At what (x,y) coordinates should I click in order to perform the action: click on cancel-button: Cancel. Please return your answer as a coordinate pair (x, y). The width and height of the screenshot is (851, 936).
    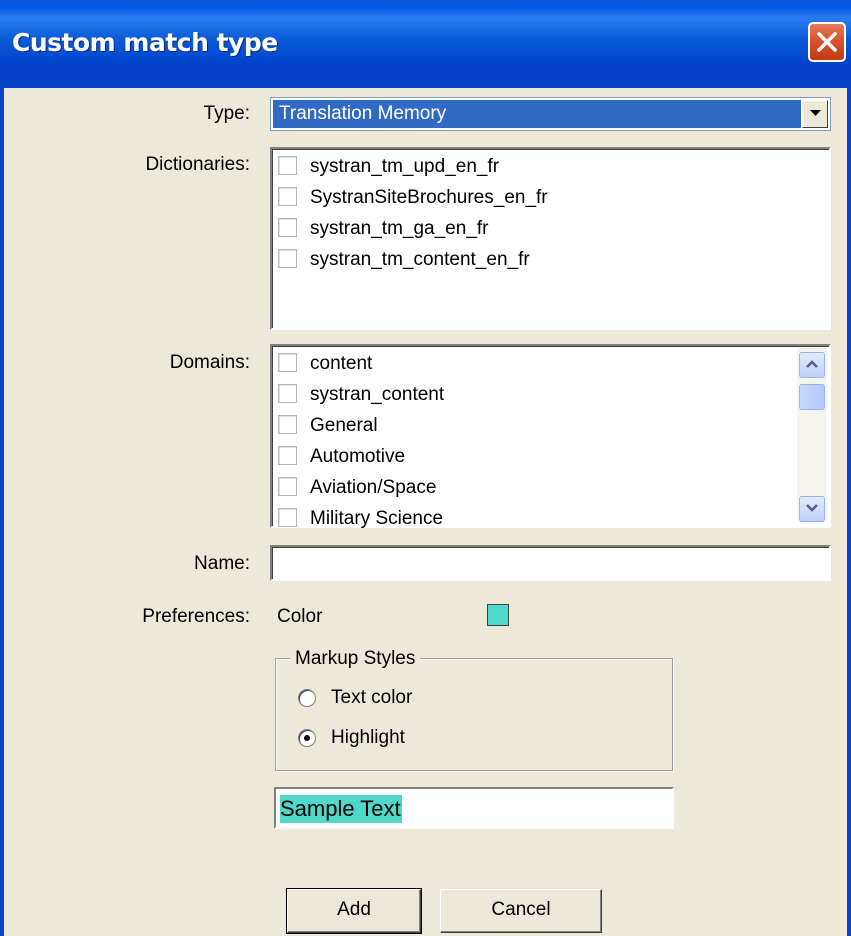
    Looking at the image, I should click on (521, 911).